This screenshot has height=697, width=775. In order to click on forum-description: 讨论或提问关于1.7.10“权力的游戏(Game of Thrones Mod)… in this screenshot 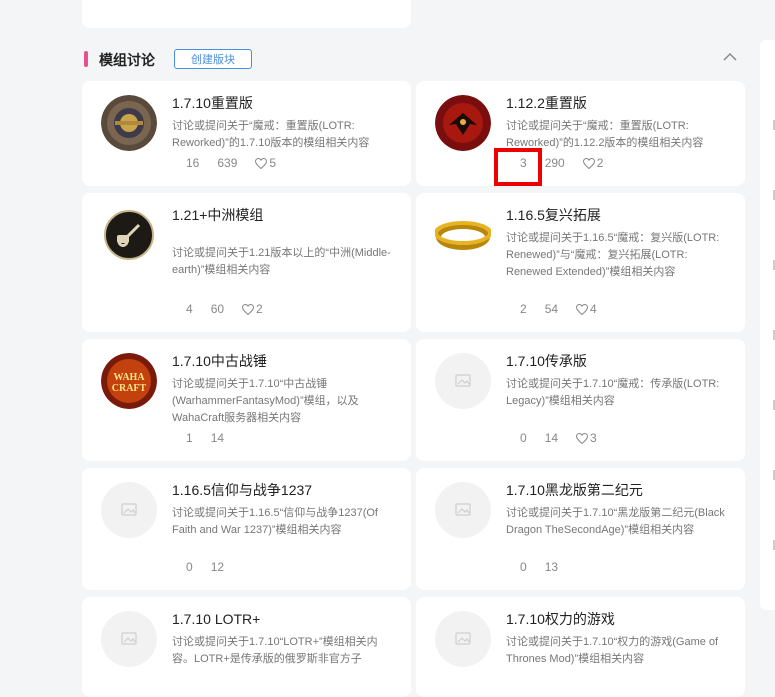, I will do `click(612, 650)`.